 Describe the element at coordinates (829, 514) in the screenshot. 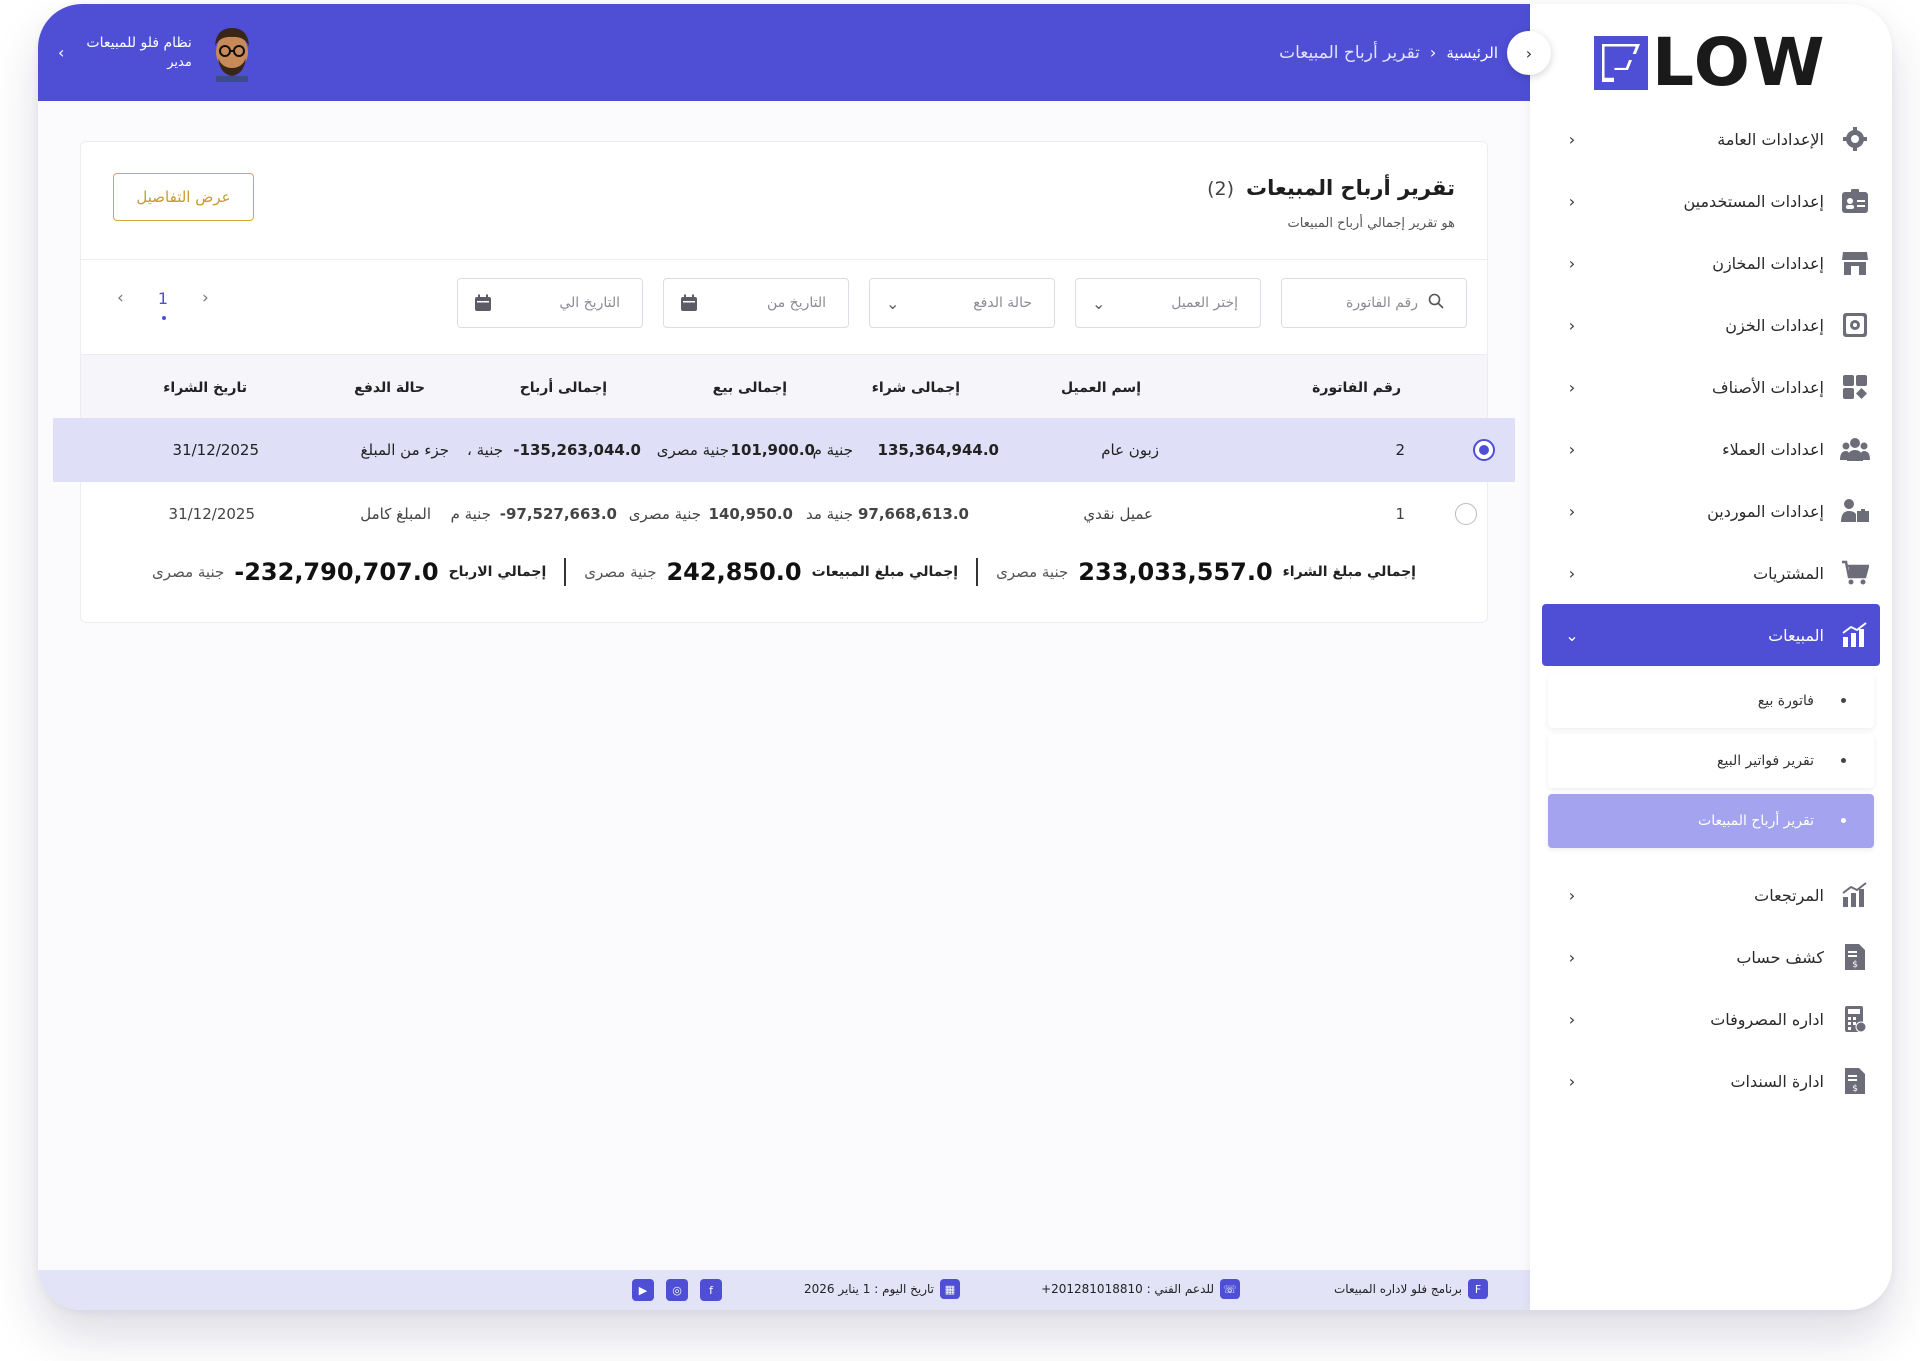

I see `cell-purchase-currency: جنية مد` at that location.